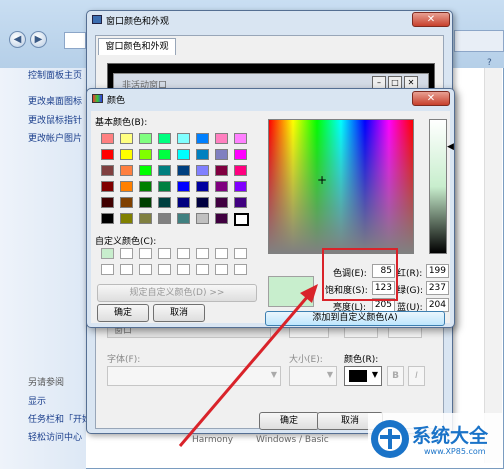 This screenshot has height=469, width=504. I want to click on arrow-line, so click(244, 371).